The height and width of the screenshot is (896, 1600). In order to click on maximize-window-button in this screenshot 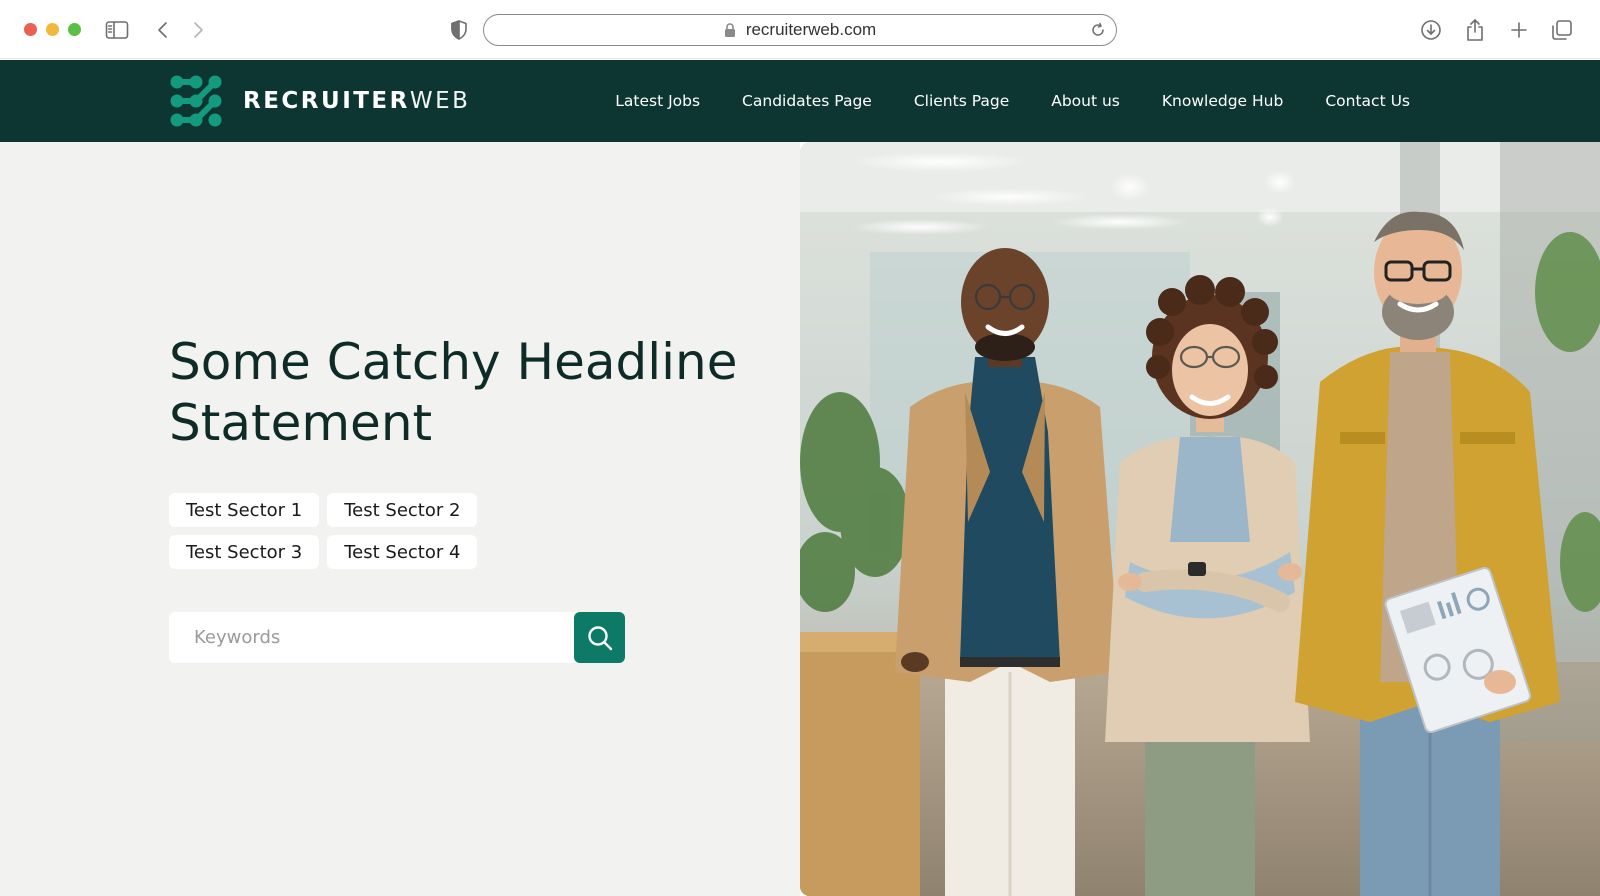, I will do `click(74, 29)`.